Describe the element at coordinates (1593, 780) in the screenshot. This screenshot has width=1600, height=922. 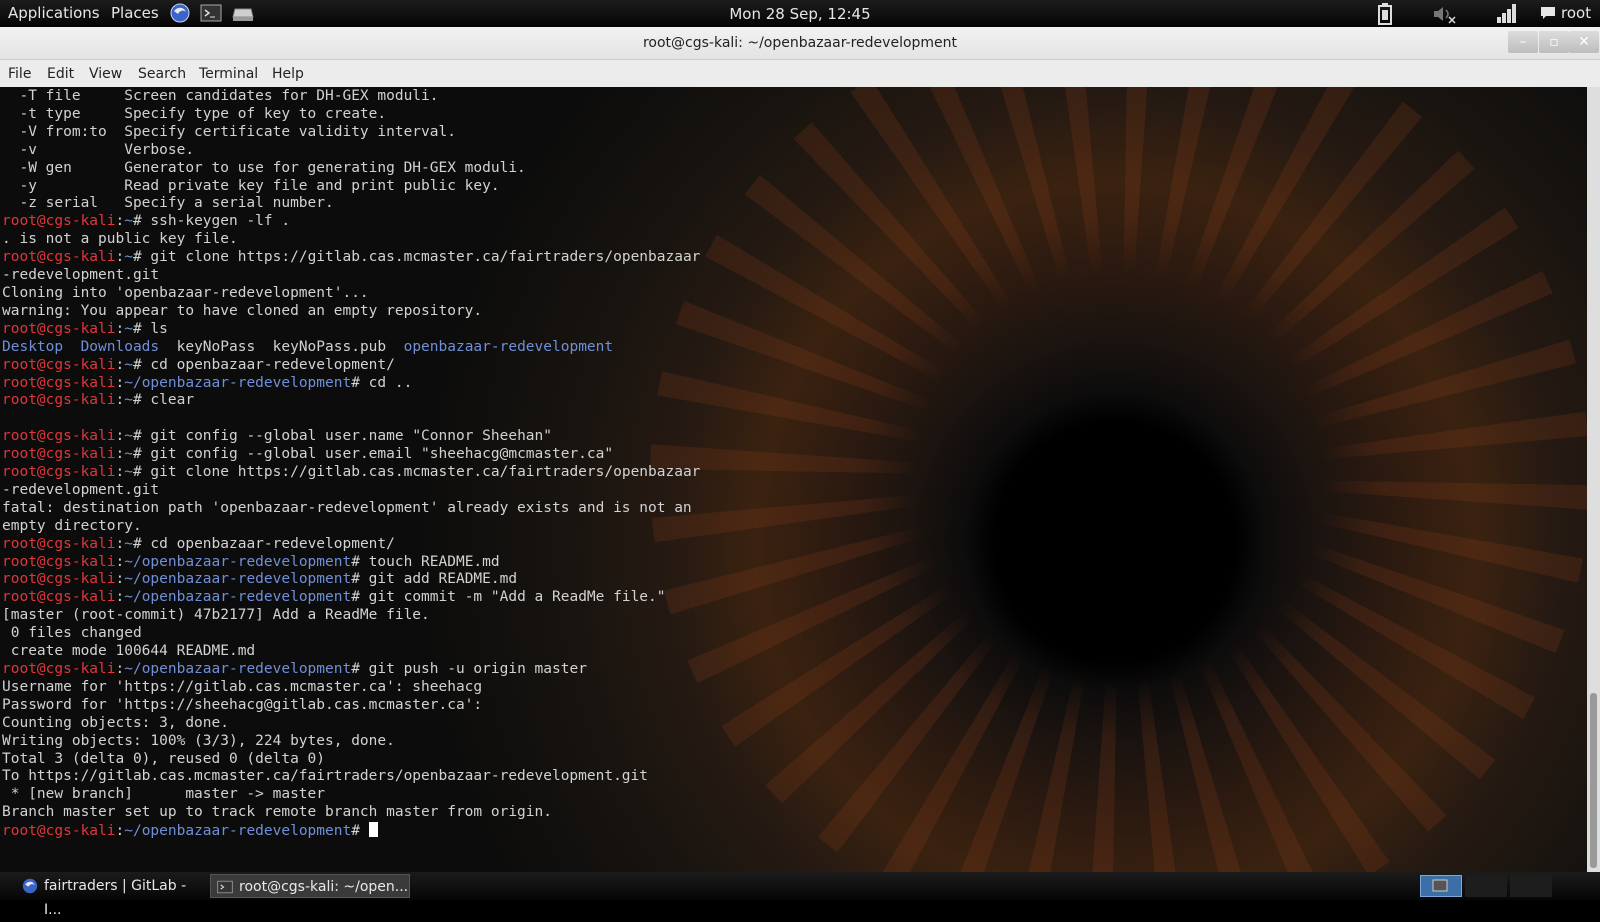
I see `scrollbar-thumb` at that location.